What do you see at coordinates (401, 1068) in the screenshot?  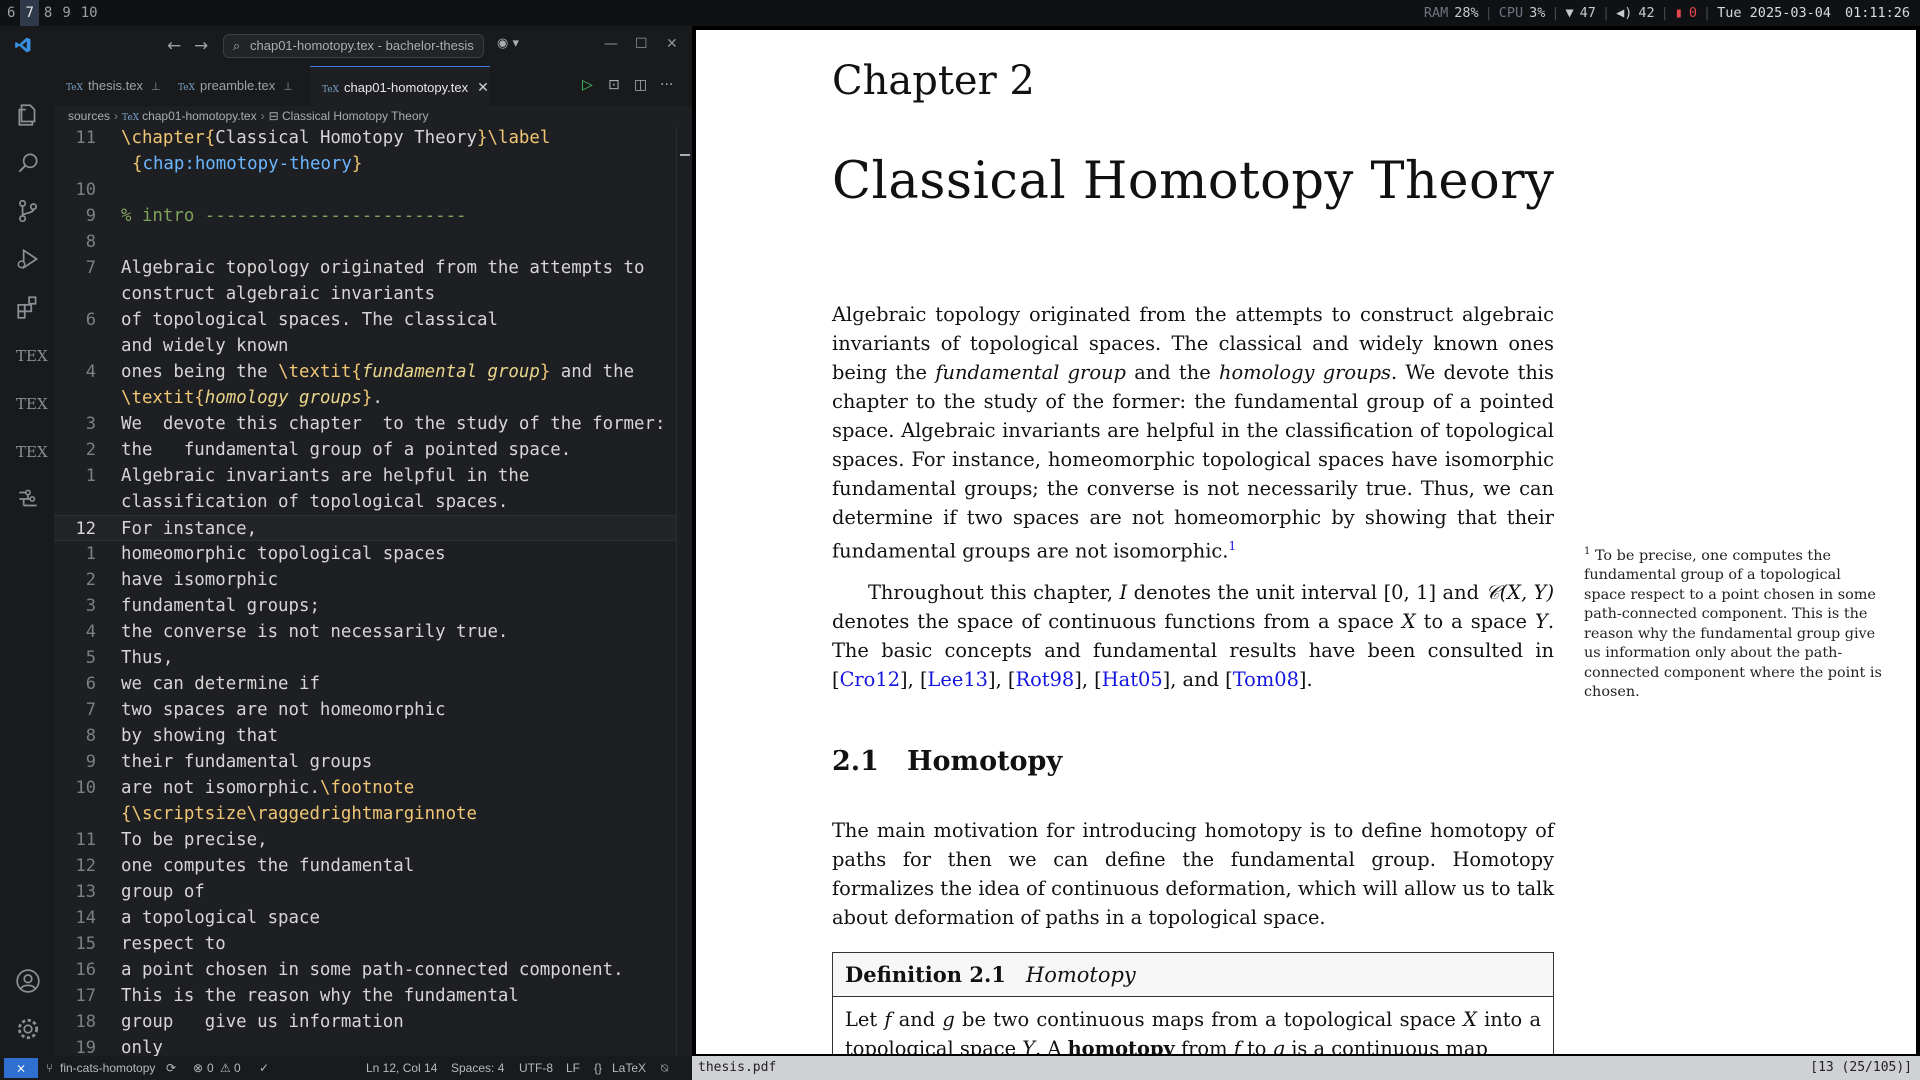 I see `cursor-position: Ln 12, Col 14` at bounding box center [401, 1068].